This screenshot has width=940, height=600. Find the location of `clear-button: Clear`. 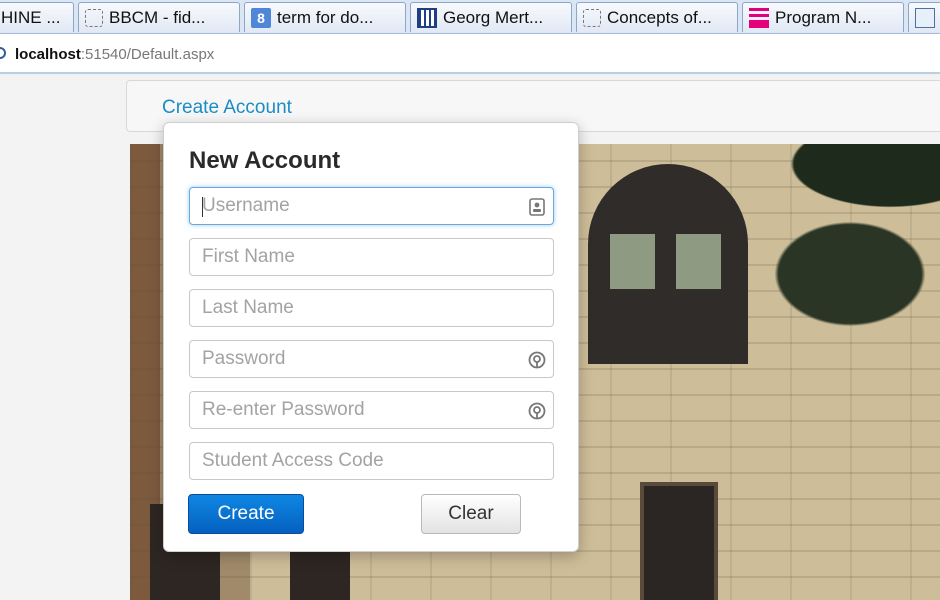

clear-button: Clear is located at coordinates (471, 514).